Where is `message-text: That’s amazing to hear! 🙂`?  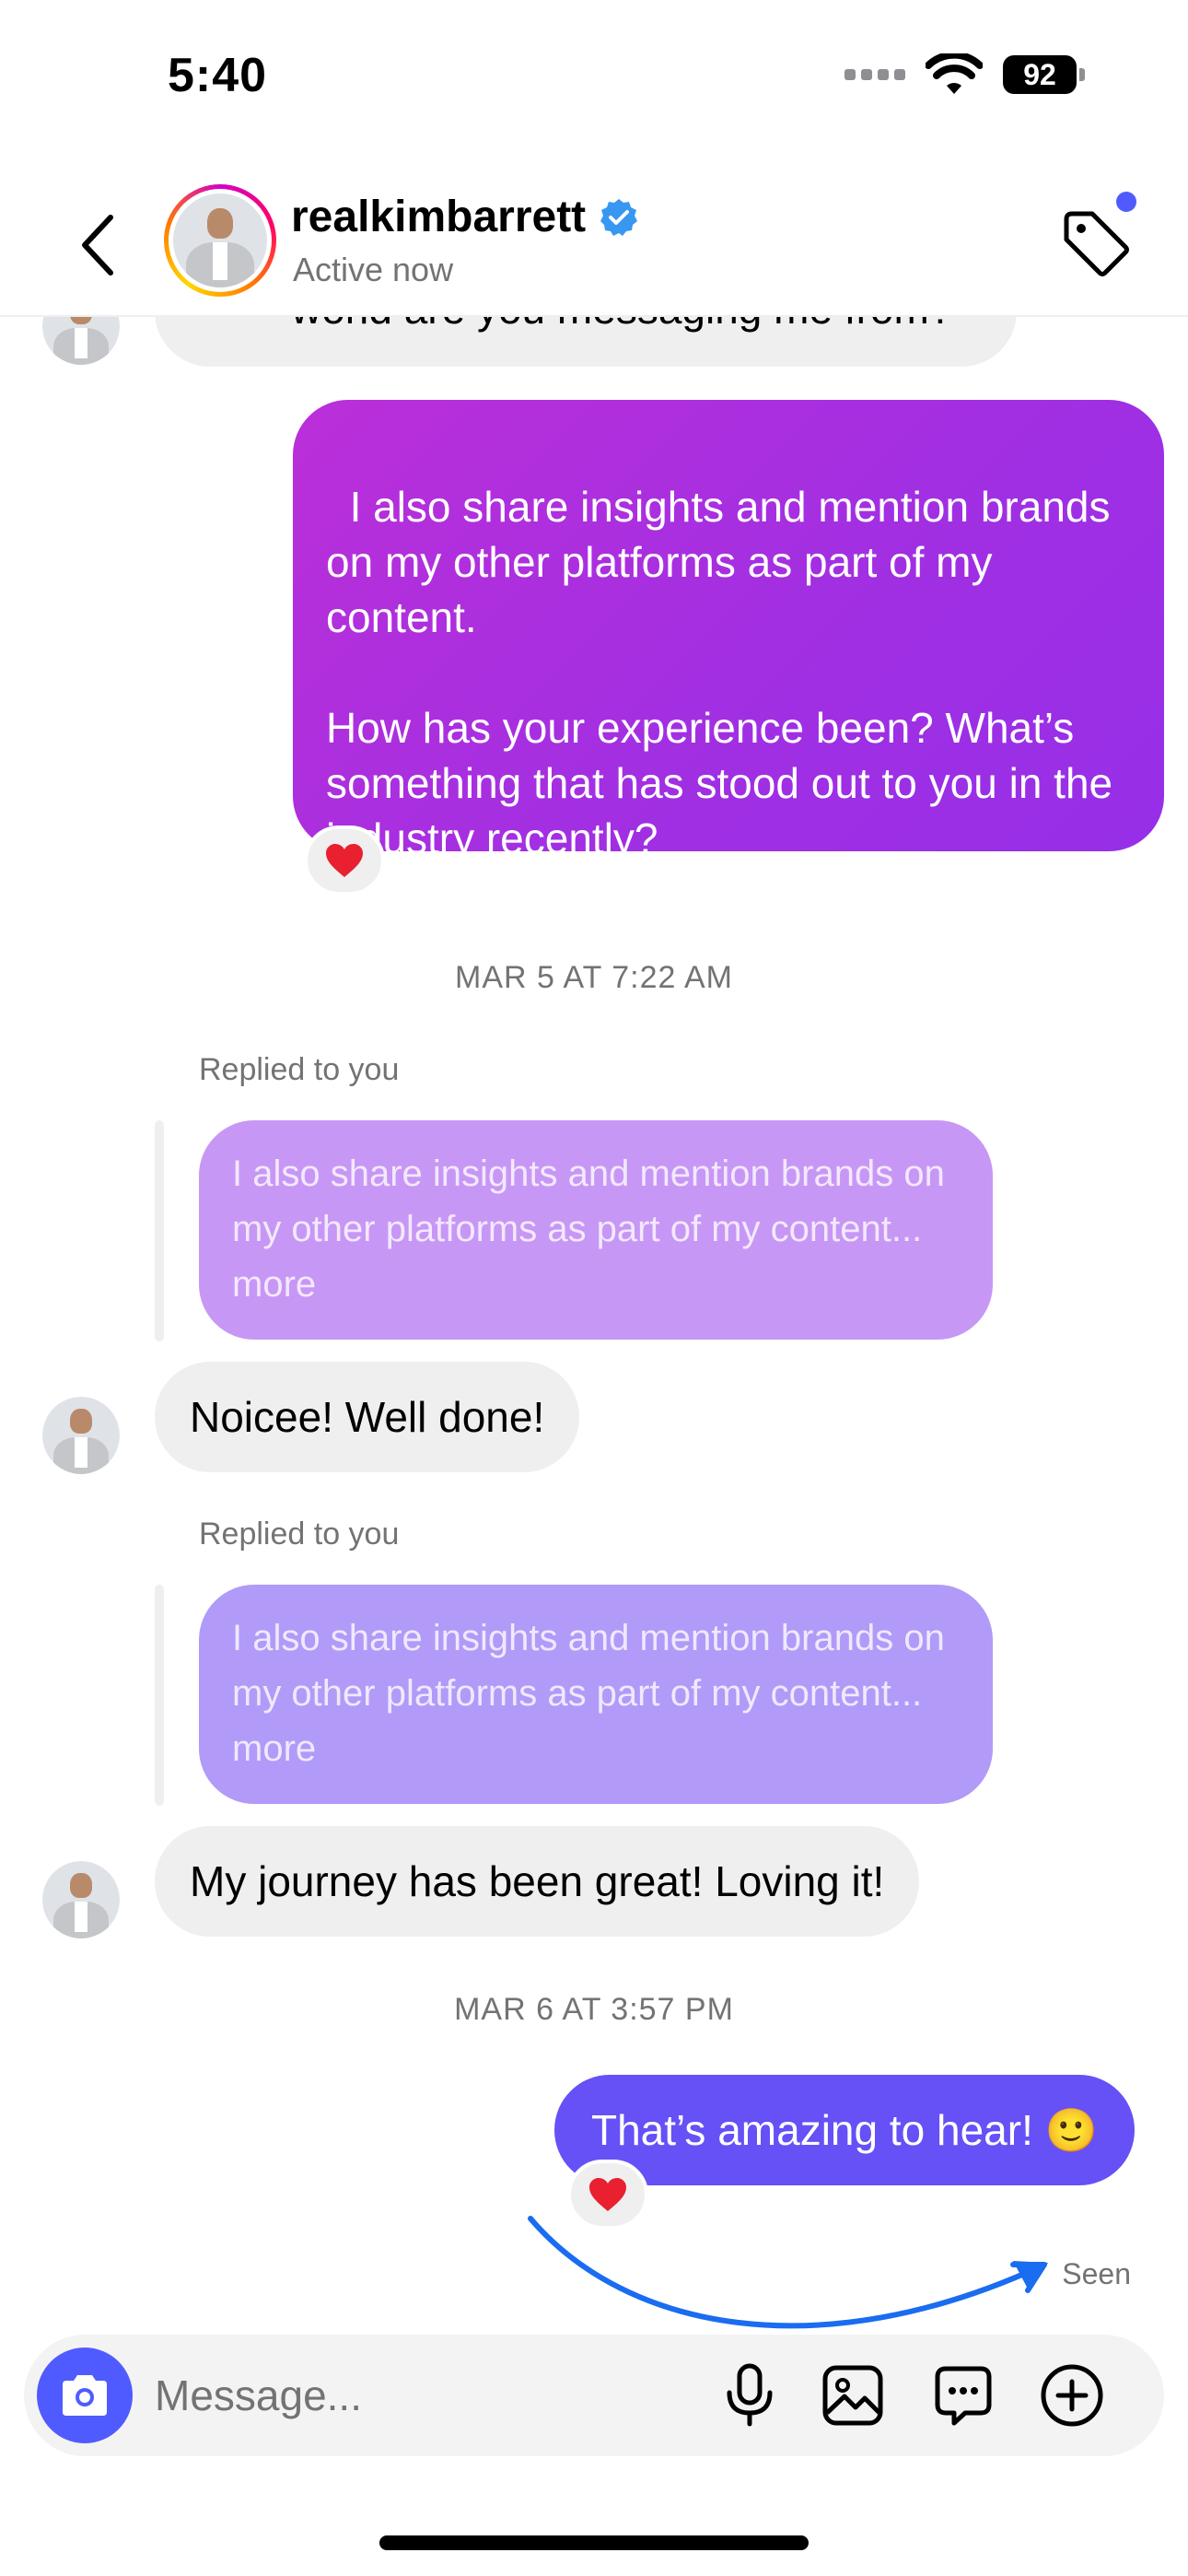
message-text: That’s amazing to hear! 🙂 is located at coordinates (844, 2130).